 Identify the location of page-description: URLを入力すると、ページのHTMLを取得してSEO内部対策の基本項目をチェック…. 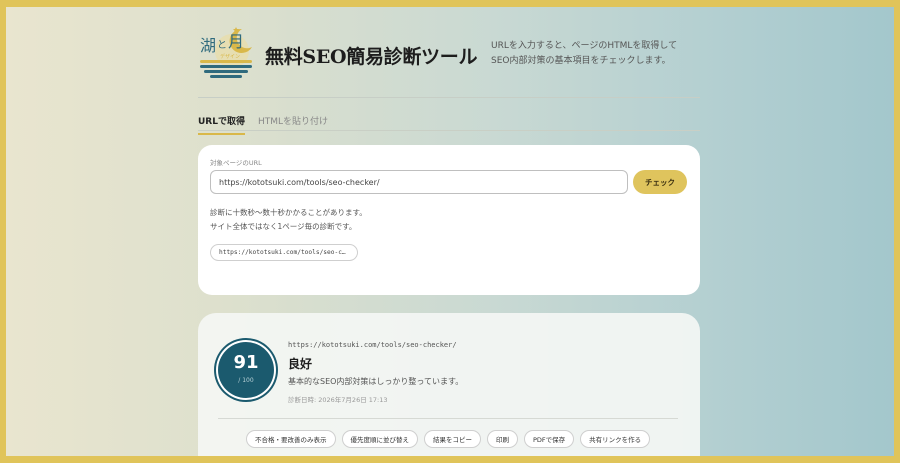
(584, 53).